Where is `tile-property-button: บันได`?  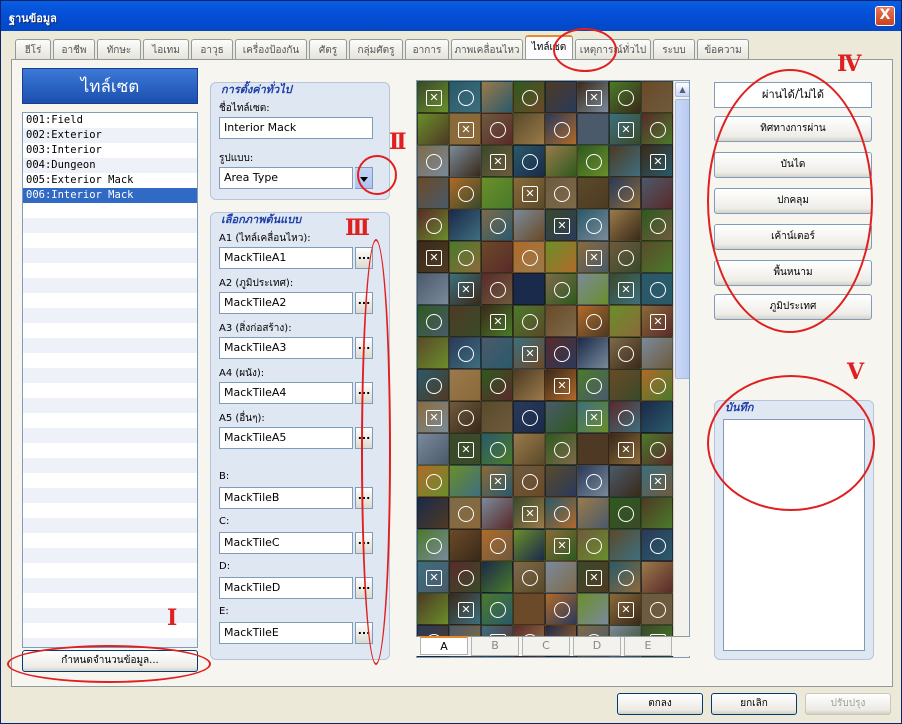 tile-property-button: บันได is located at coordinates (793, 165).